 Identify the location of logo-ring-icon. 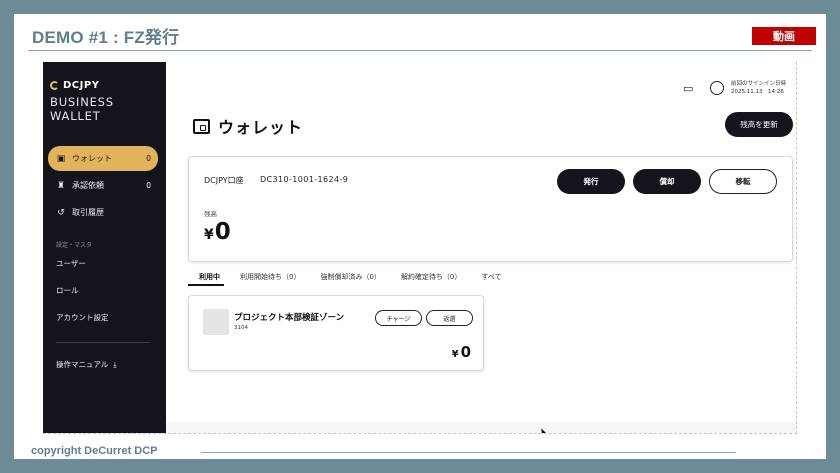
(54, 85).